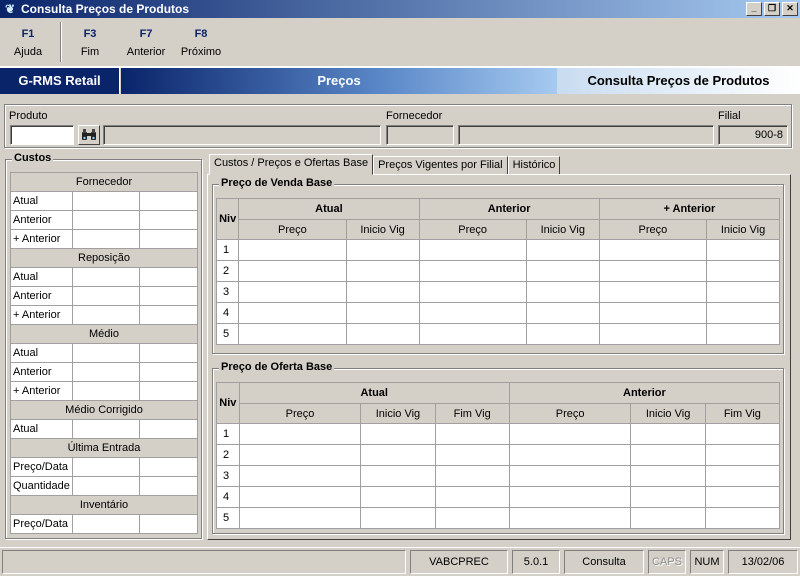 This screenshot has height=576, width=800. I want to click on fkey-previous: F7 Anterior, so click(146, 43).